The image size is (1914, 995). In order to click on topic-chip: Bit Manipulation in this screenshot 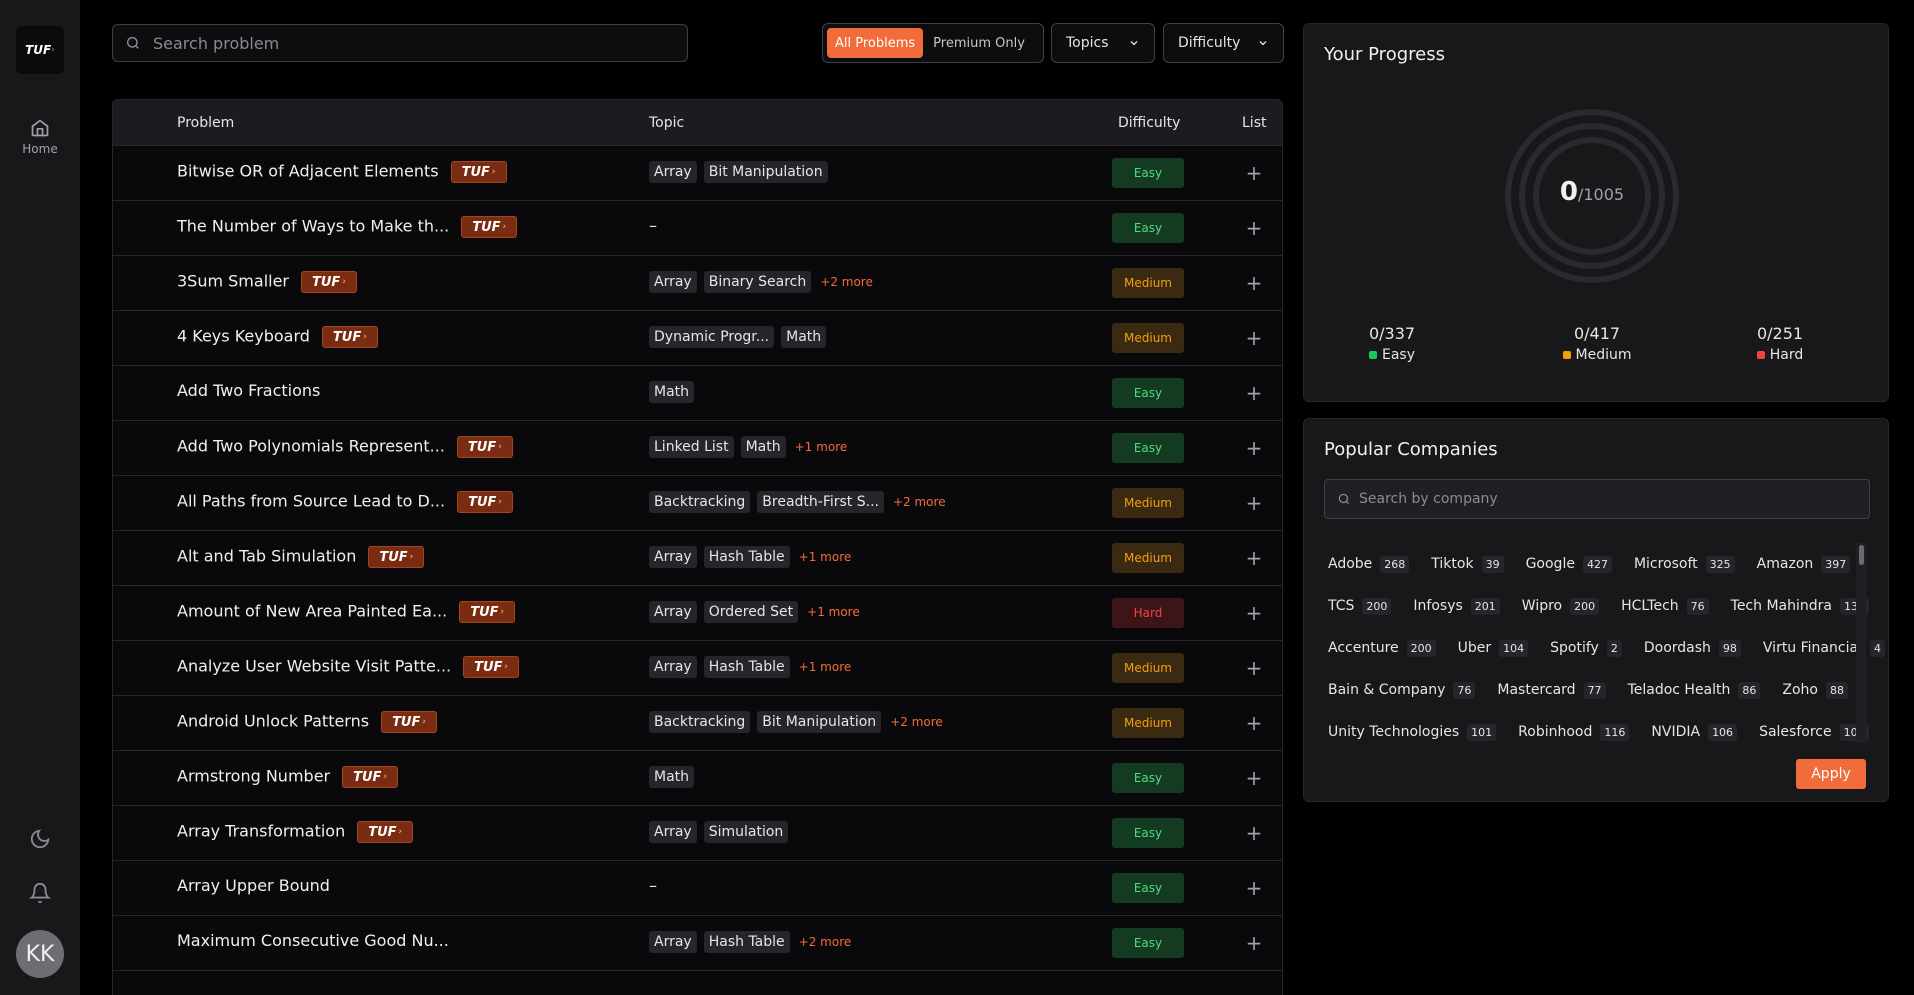, I will do `click(819, 722)`.